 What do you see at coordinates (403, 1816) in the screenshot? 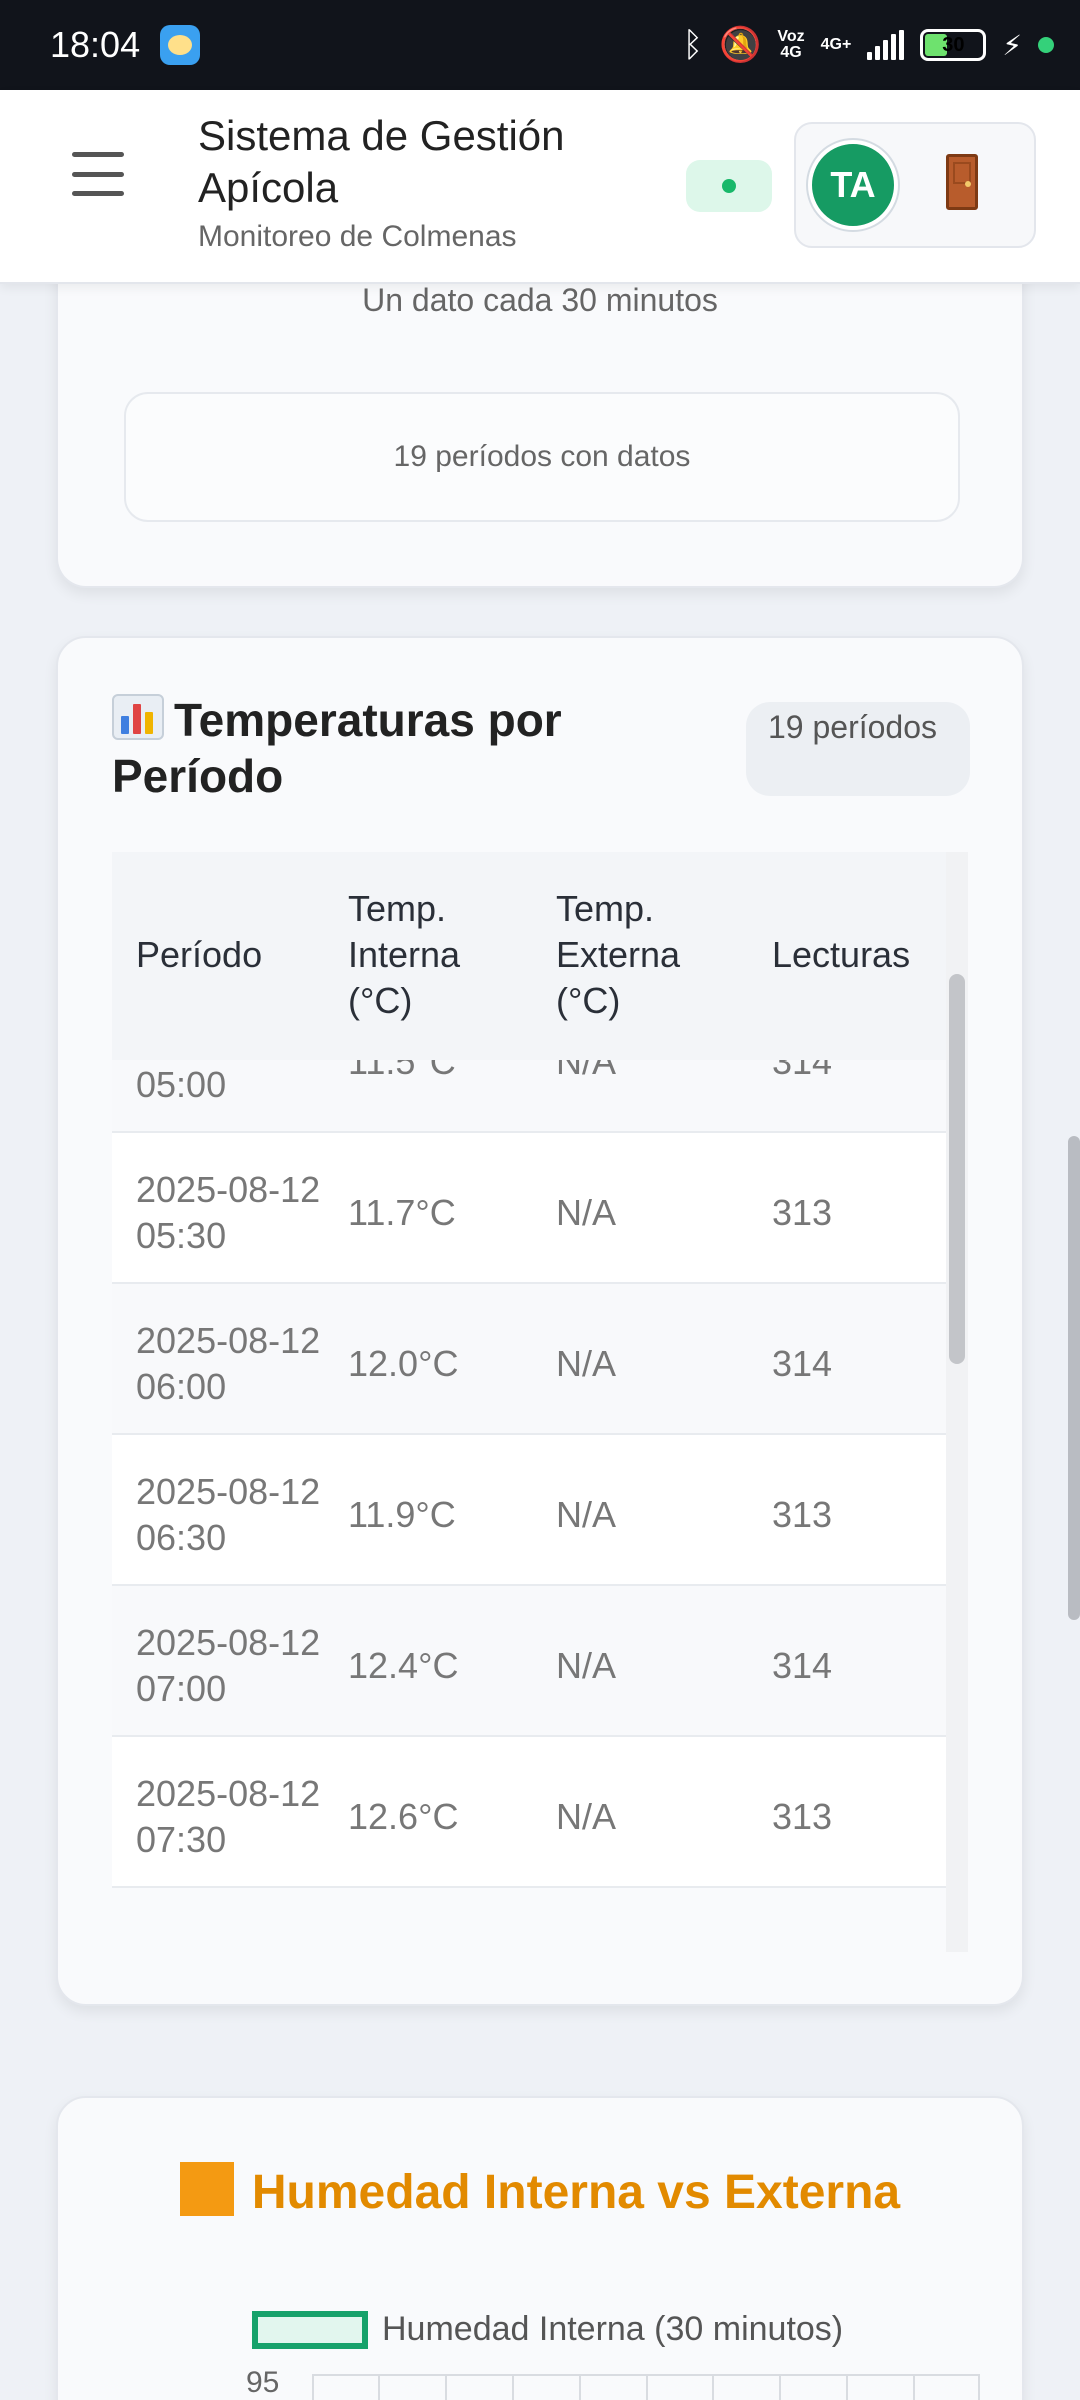
I see `cell-temp-interna: 12.6°C` at bounding box center [403, 1816].